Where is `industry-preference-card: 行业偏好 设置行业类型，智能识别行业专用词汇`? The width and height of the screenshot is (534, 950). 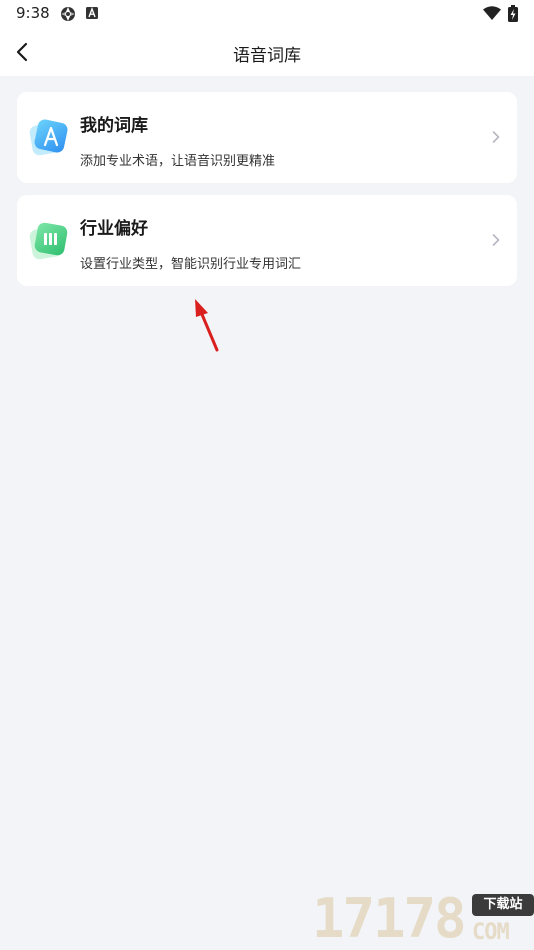
industry-preference-card: 行业偏好 设置行业类型，智能识别行业专用词汇 is located at coordinates (267, 240).